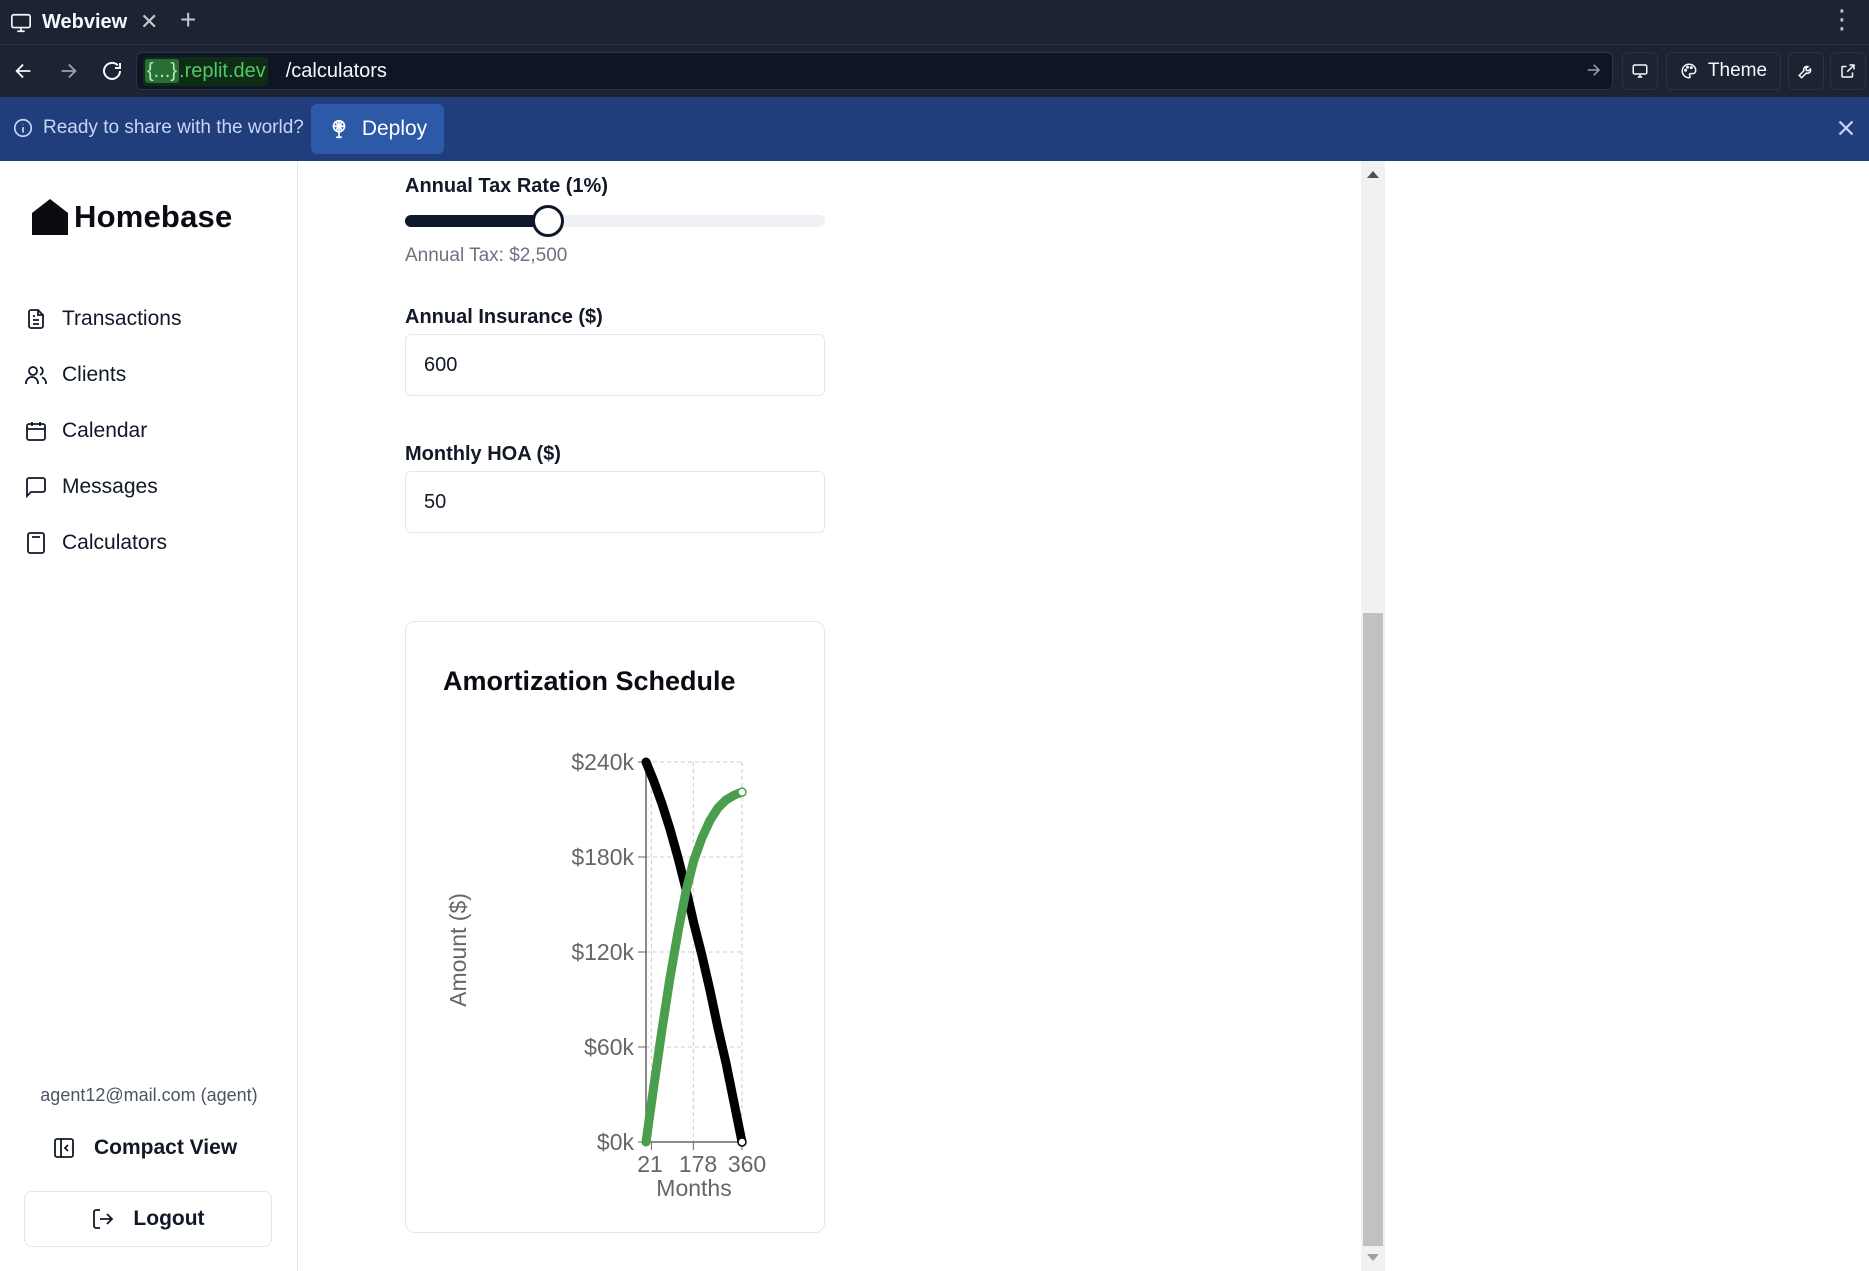 Image resolution: width=1869 pixels, height=1271 pixels. I want to click on slider-fill, so click(476, 221).